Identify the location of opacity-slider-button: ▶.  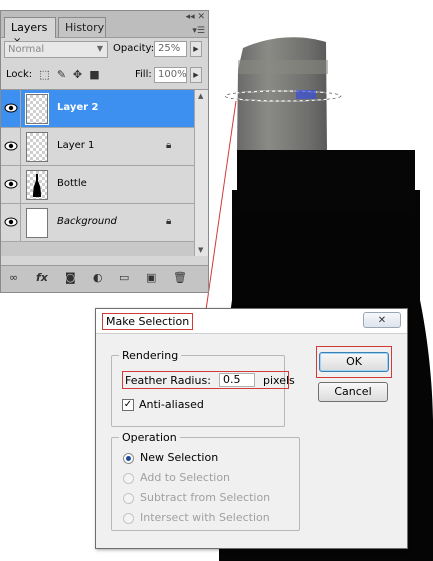
(196, 49).